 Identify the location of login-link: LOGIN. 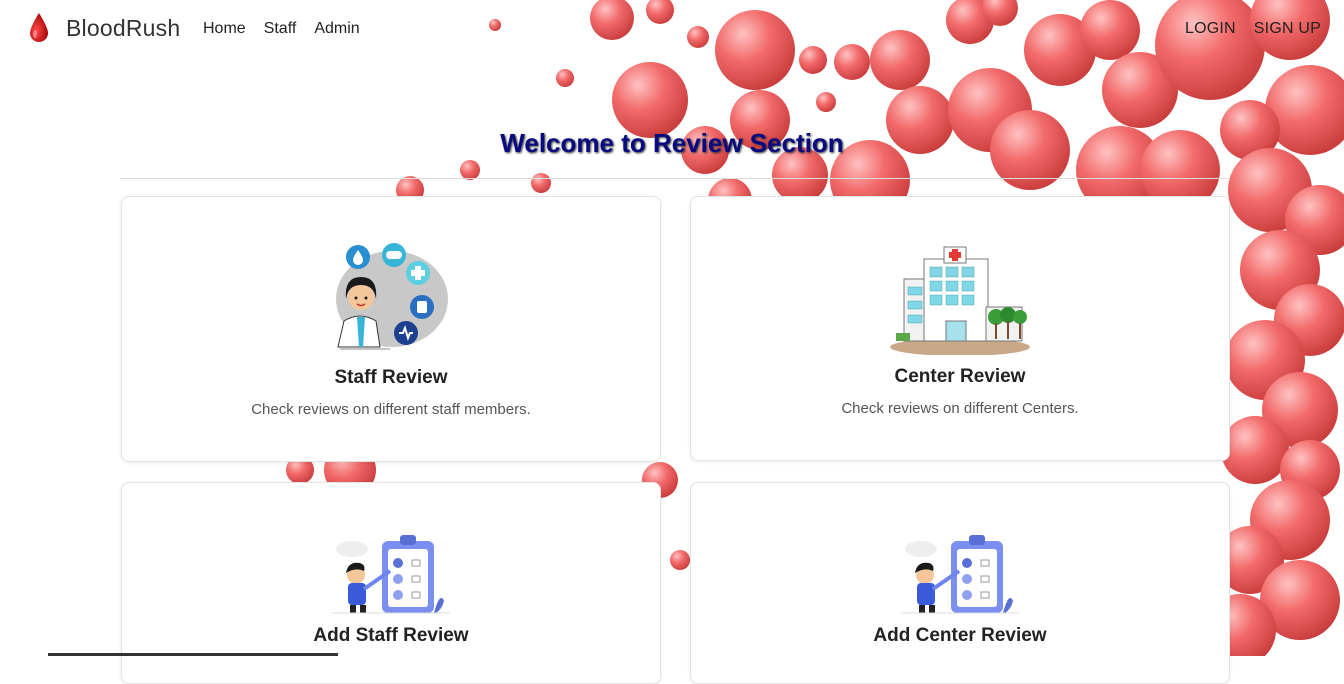
(1210, 29).